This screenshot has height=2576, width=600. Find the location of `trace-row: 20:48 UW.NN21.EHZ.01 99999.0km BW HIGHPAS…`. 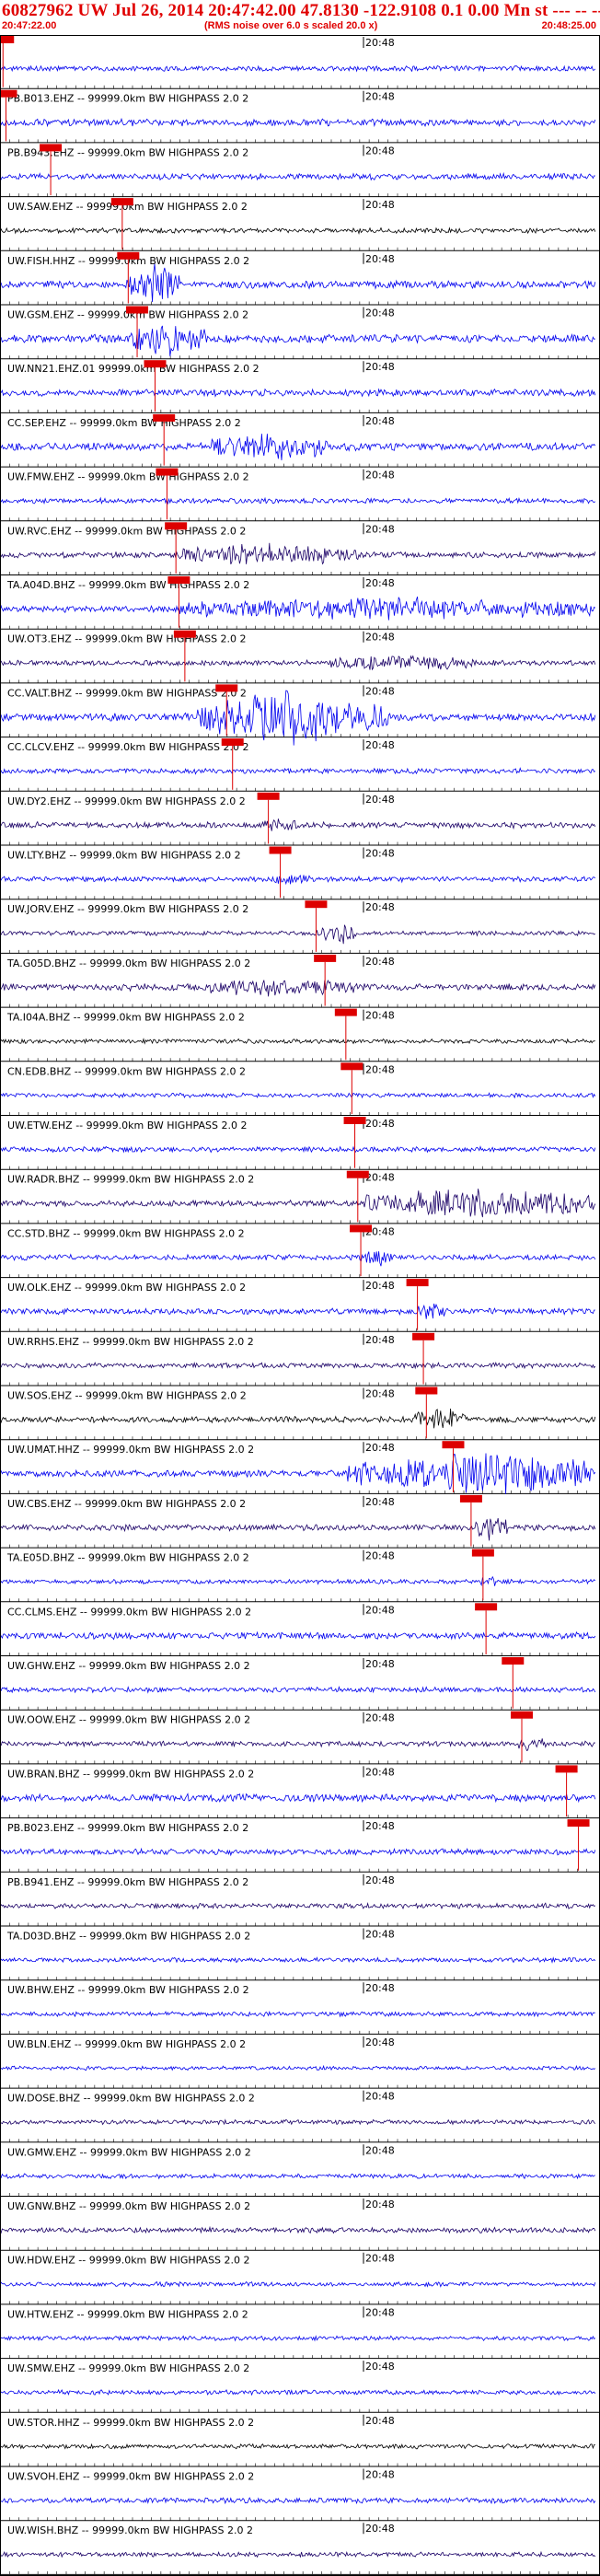

trace-row: 20:48 UW.NN21.EHZ.01 99999.0km BW HIGHPAS… is located at coordinates (300, 386).